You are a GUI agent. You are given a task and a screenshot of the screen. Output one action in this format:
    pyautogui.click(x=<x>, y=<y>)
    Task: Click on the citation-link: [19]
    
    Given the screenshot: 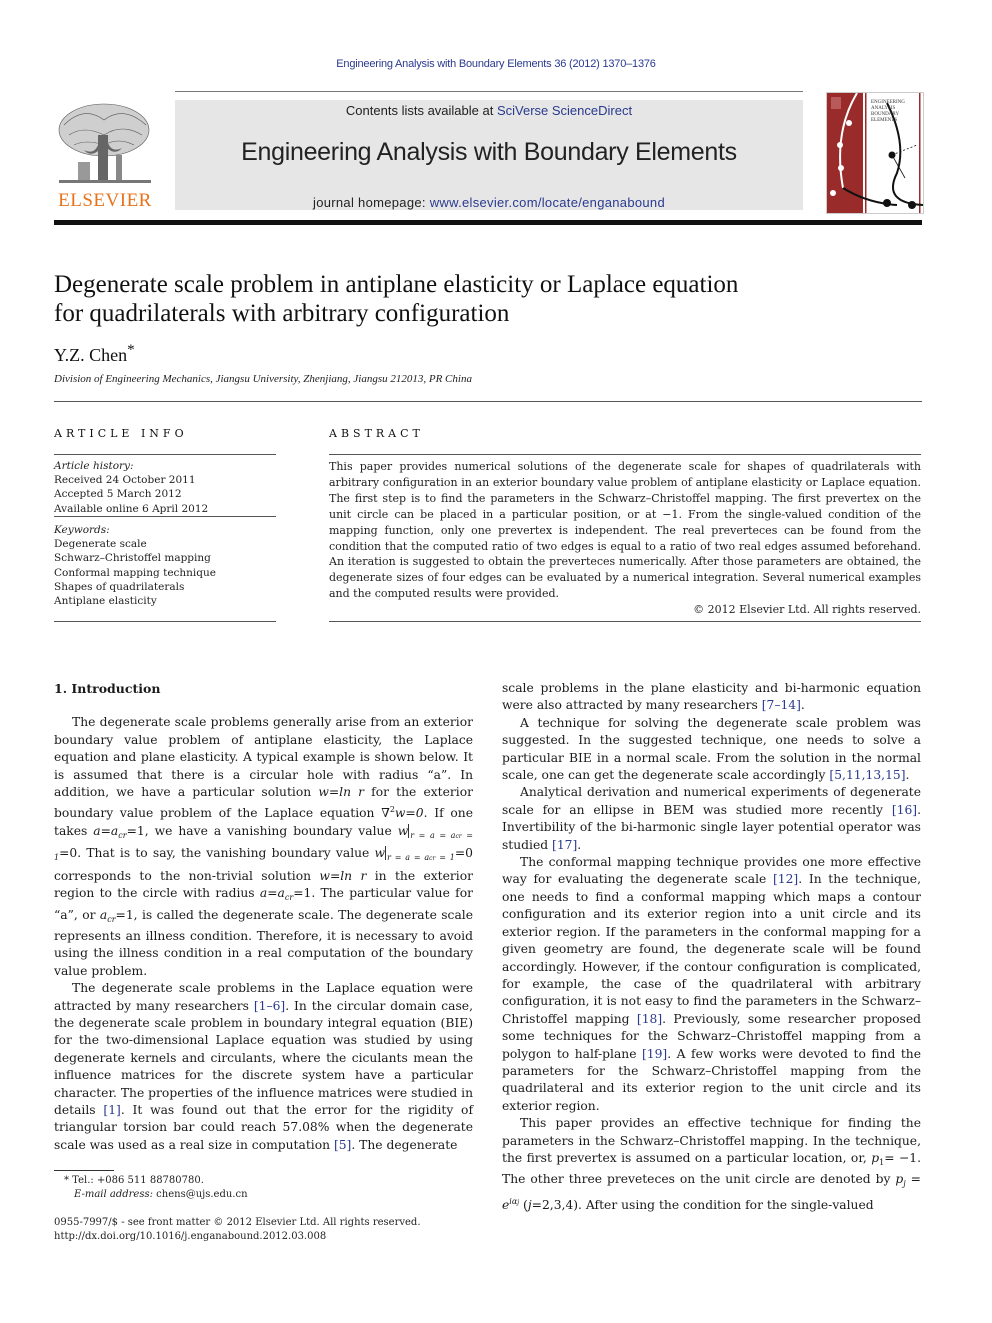 What is the action you would take?
    pyautogui.click(x=654, y=1054)
    